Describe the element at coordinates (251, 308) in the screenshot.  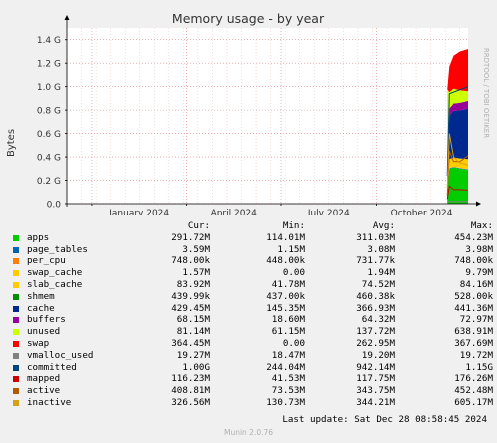
I see `legend-row-cache: cache 429.45M 145.35M 366.93M 441.36M` at that location.